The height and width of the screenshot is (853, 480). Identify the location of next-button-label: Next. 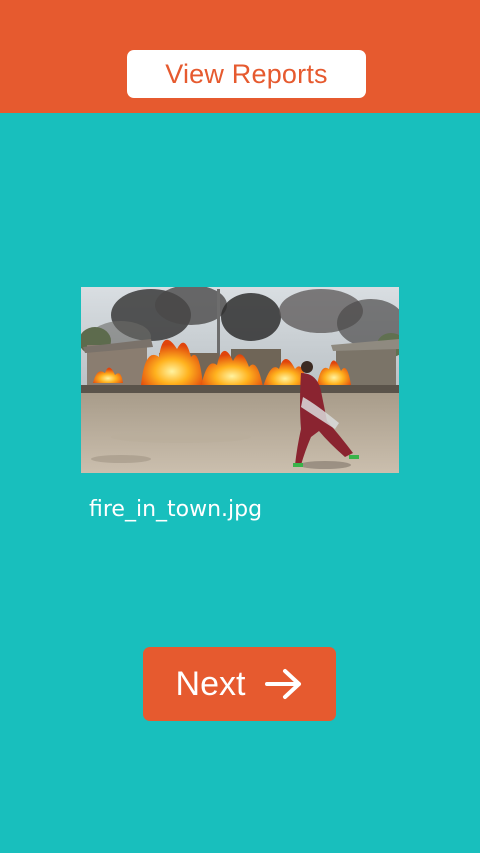
(210, 683).